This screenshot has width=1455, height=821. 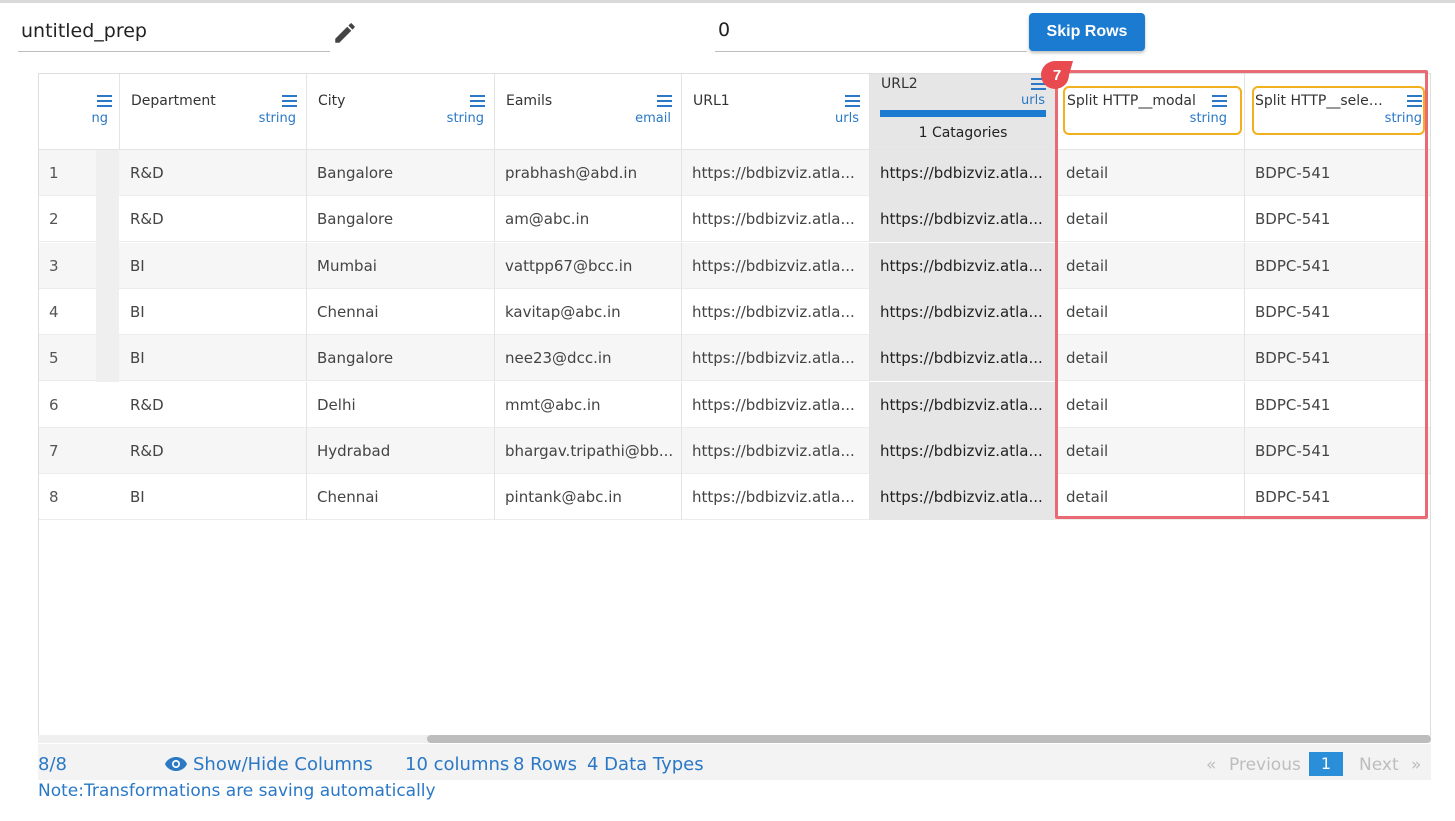 What do you see at coordinates (863, 30) in the screenshot?
I see `skip-rows-input` at bounding box center [863, 30].